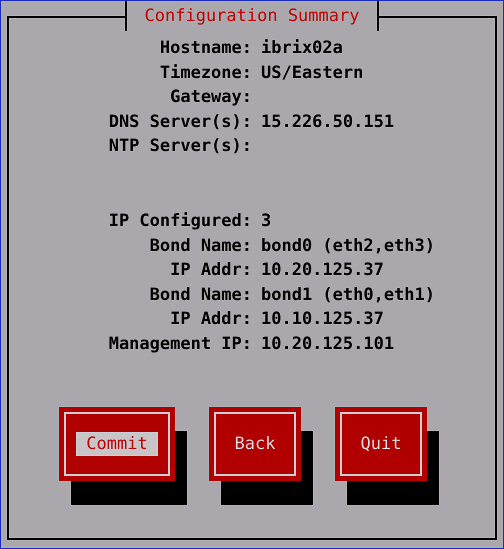 The image size is (504, 549). Describe the element at coordinates (312, 73) in the screenshot. I see `field-value: US/Eastern` at that location.